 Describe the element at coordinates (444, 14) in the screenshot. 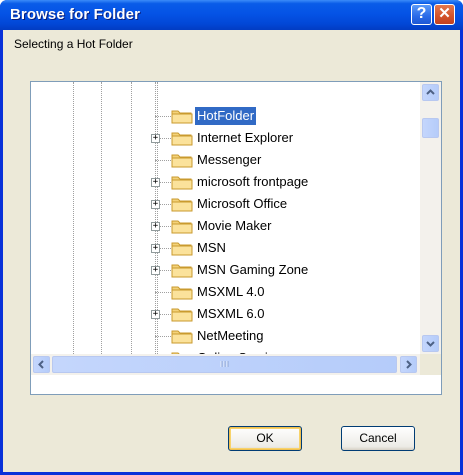

I see `close-button: ✕` at that location.